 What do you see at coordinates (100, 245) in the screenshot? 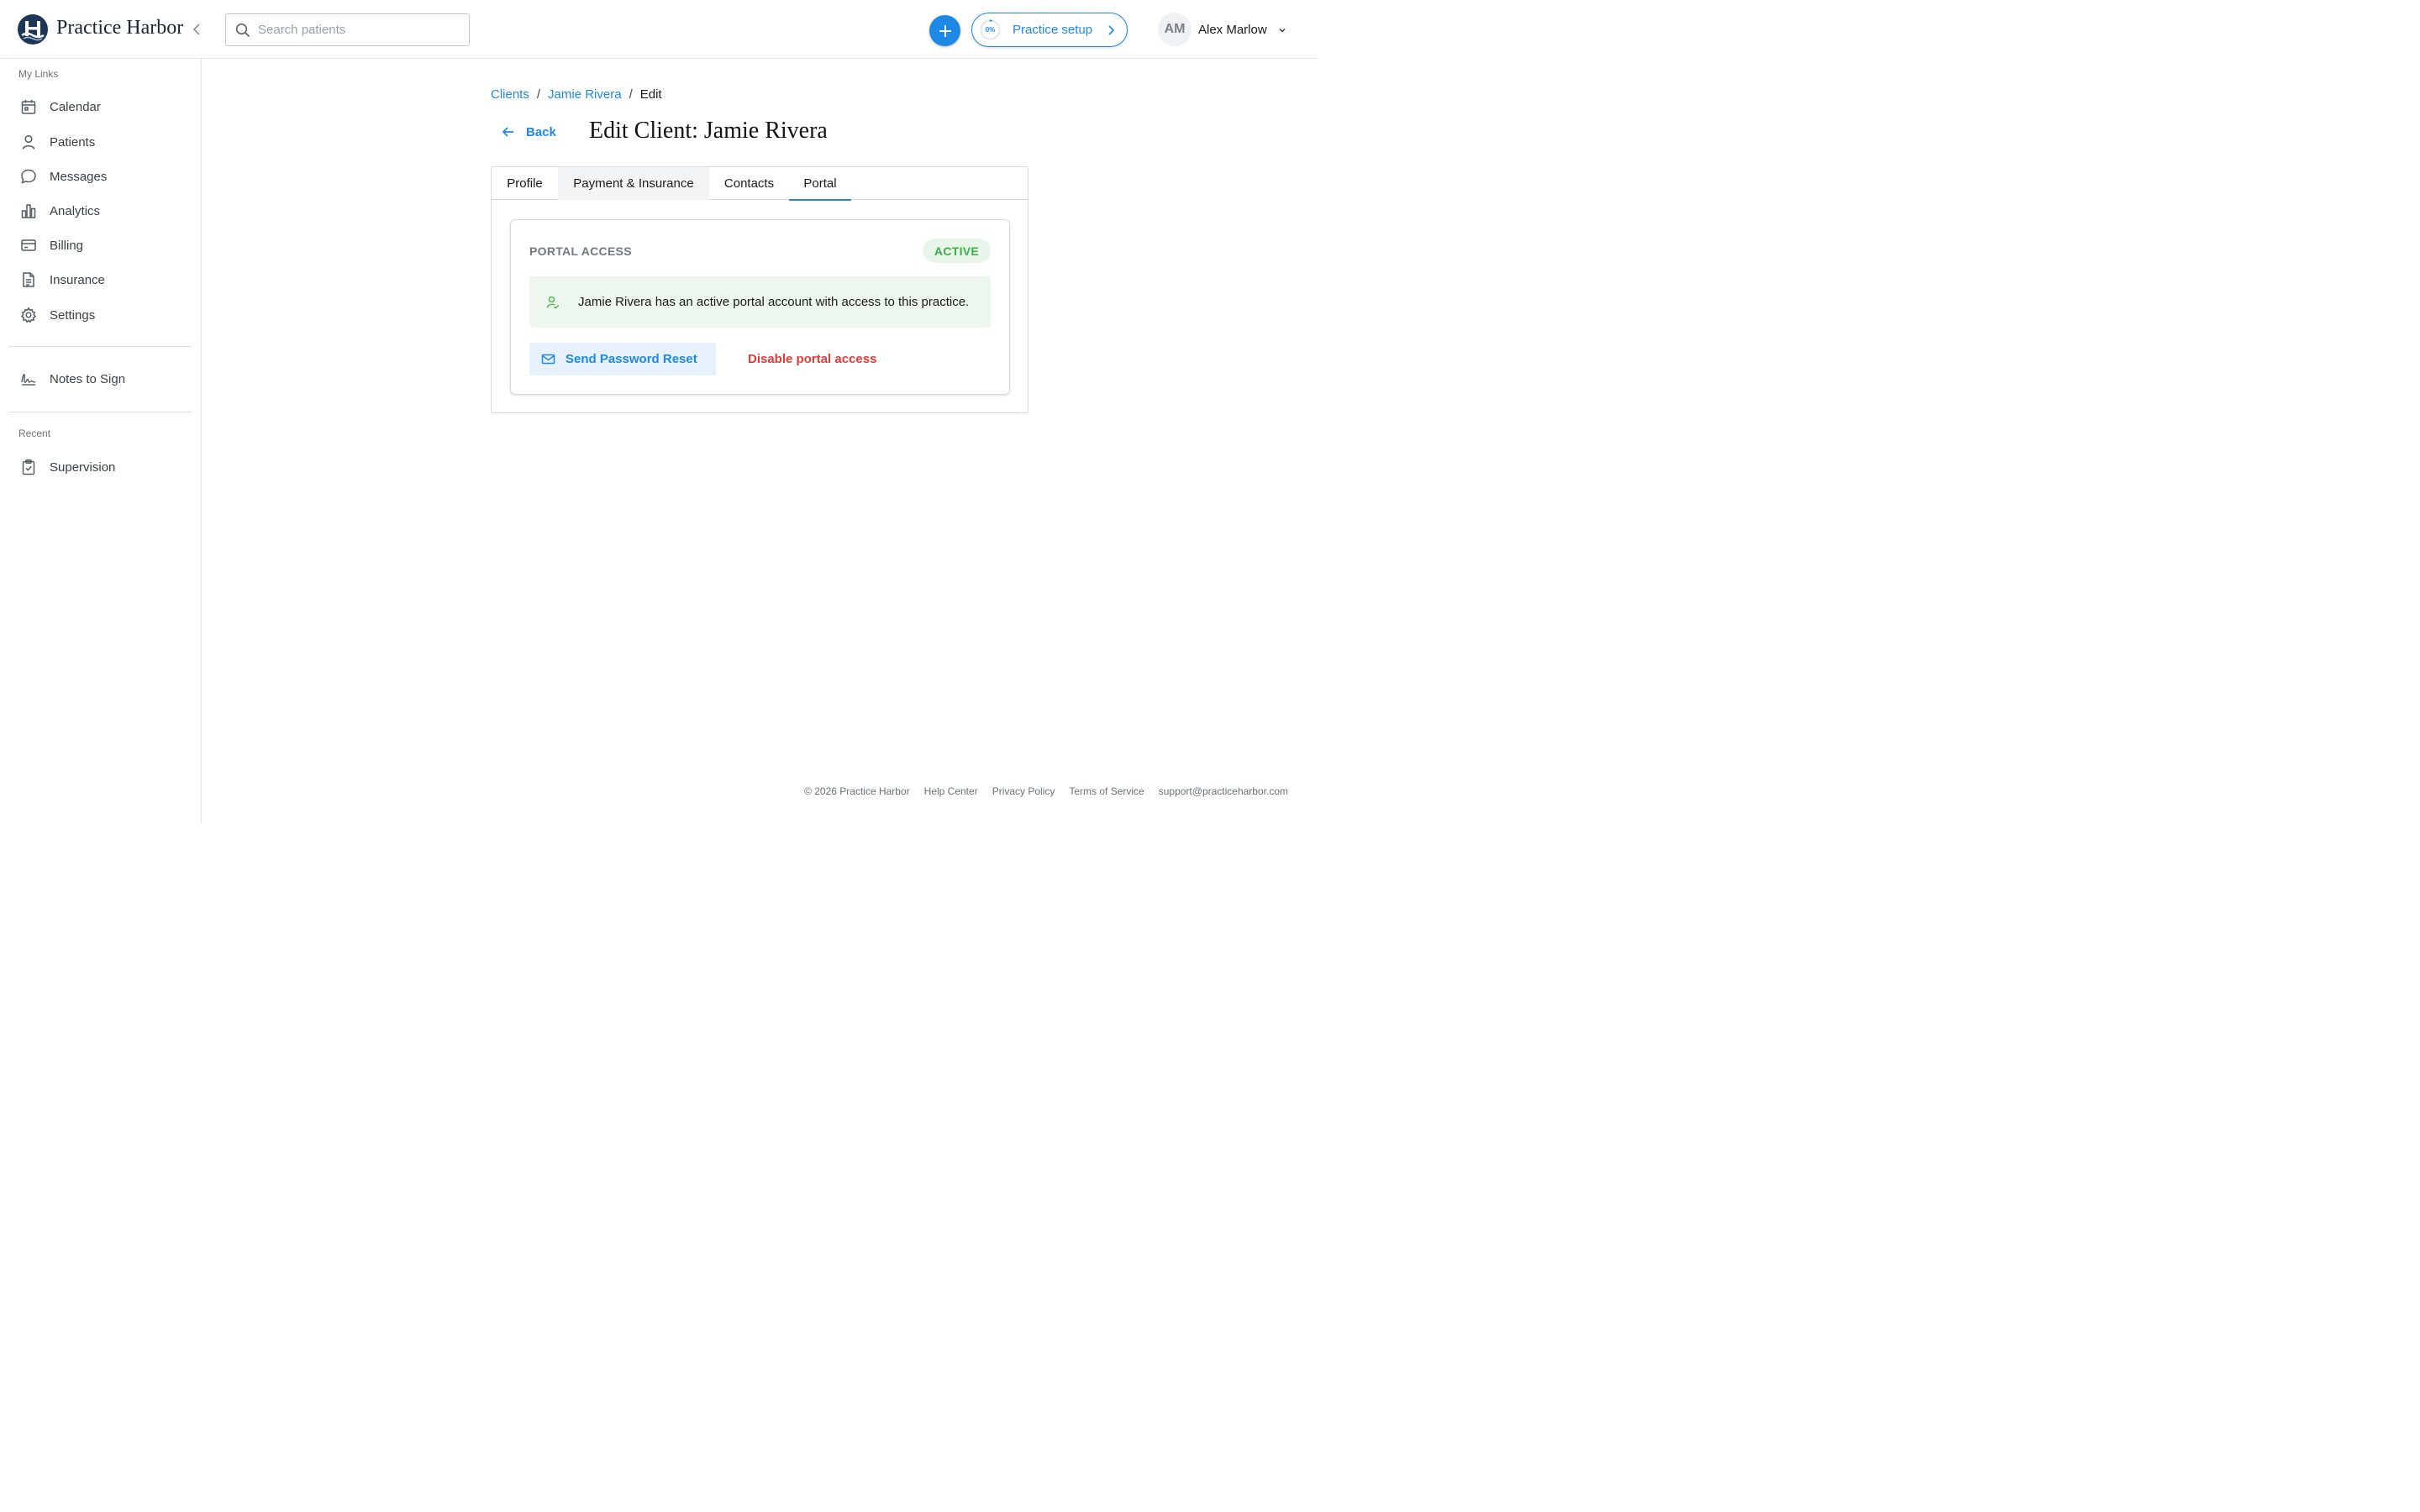
I see `sidebar-item-billing: Billing` at bounding box center [100, 245].